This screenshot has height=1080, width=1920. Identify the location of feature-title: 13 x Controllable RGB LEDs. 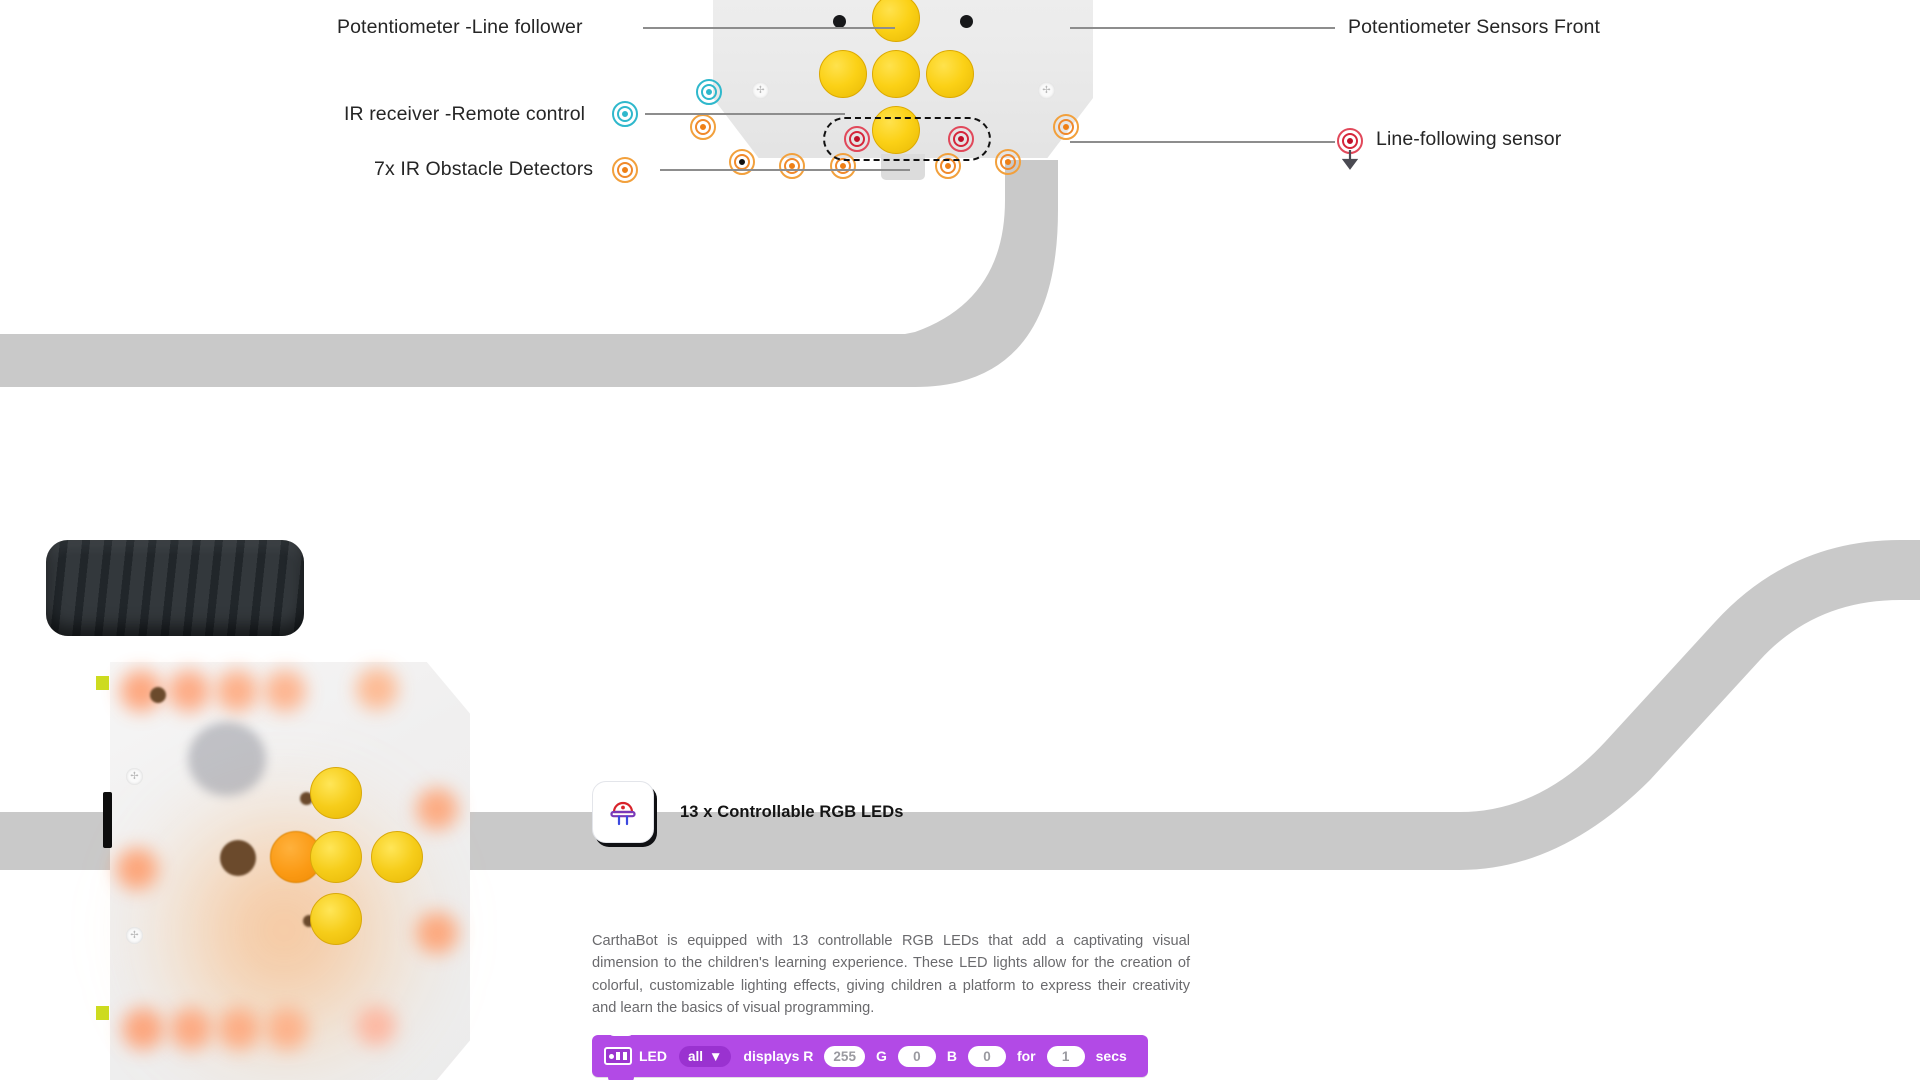
(792, 811).